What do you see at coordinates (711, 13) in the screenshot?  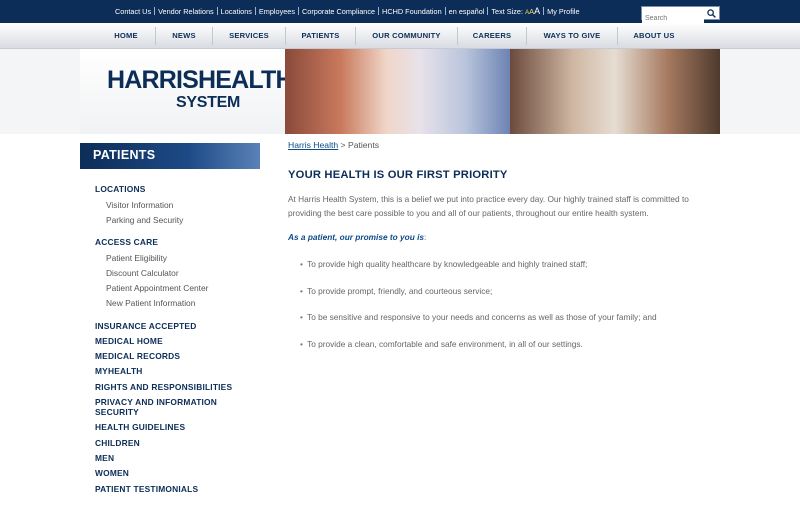 I see `search-icon` at bounding box center [711, 13].